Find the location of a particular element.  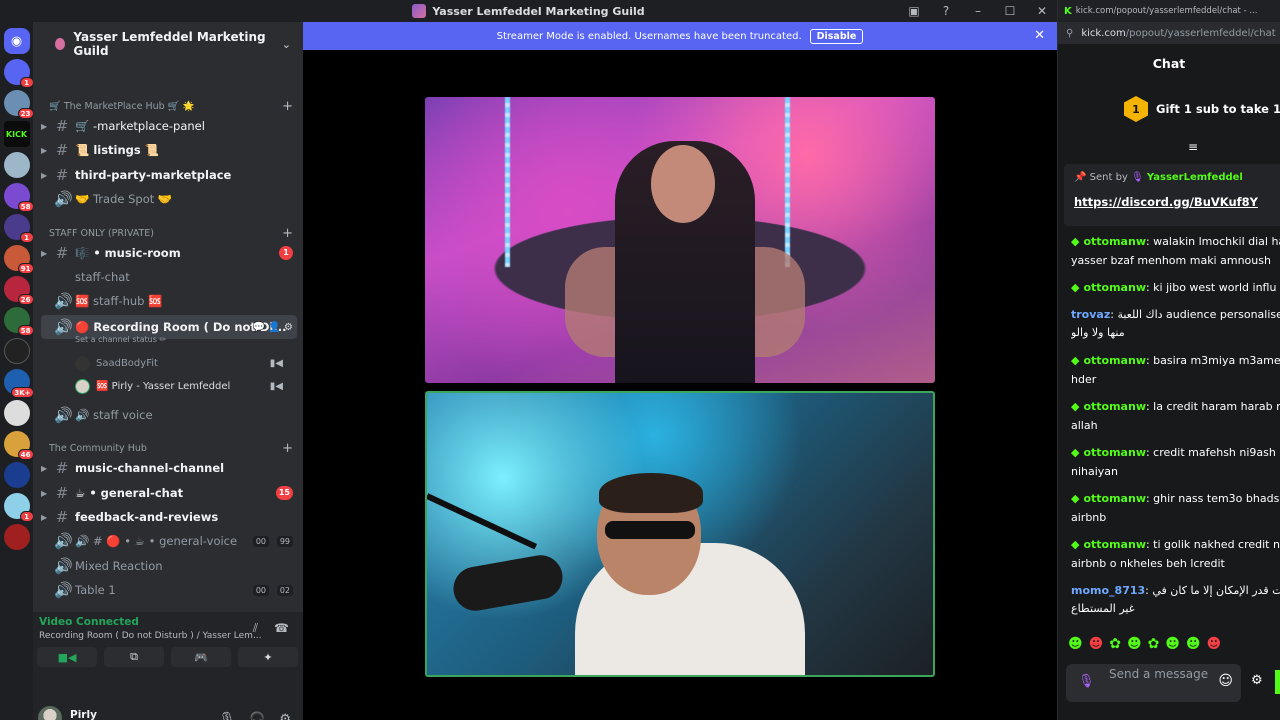

chat-settings-gear-icon: ⚙ is located at coordinates (1257, 680).